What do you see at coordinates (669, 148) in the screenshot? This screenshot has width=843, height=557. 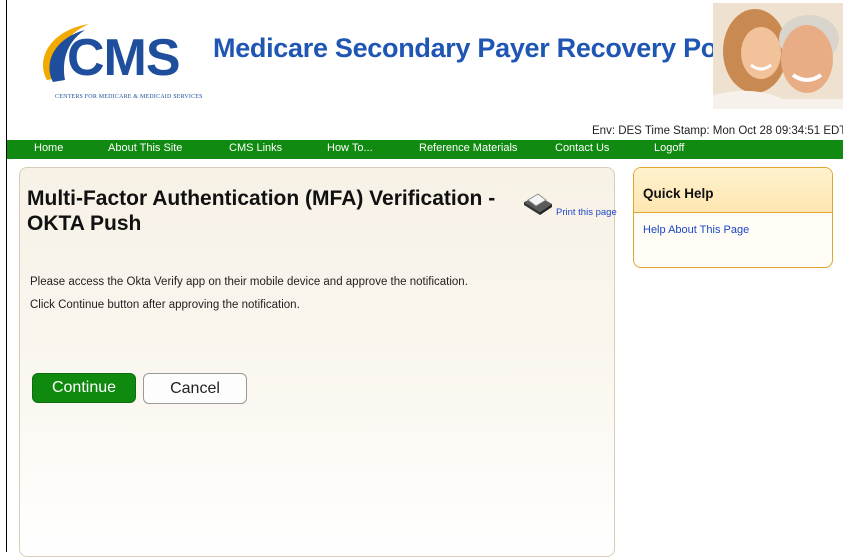 I see `nav-logoff: Logoff` at bounding box center [669, 148].